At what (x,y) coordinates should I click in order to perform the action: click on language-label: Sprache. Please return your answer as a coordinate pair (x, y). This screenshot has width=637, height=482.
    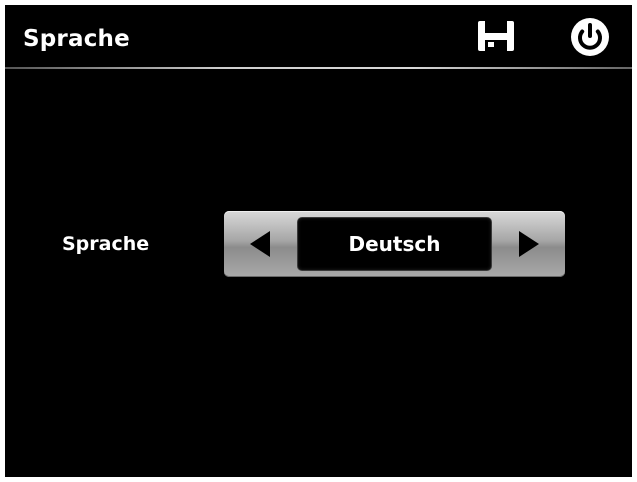
    Looking at the image, I should click on (106, 244).